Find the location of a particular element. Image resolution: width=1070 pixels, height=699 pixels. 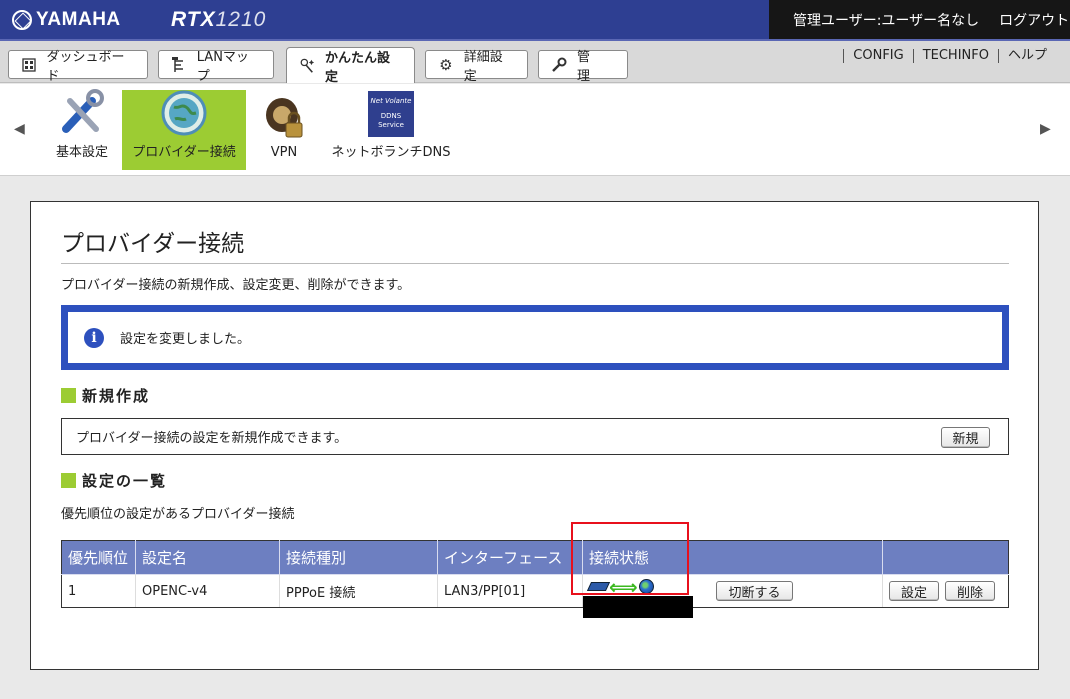

col-interface: インターフェース is located at coordinates (510, 557).